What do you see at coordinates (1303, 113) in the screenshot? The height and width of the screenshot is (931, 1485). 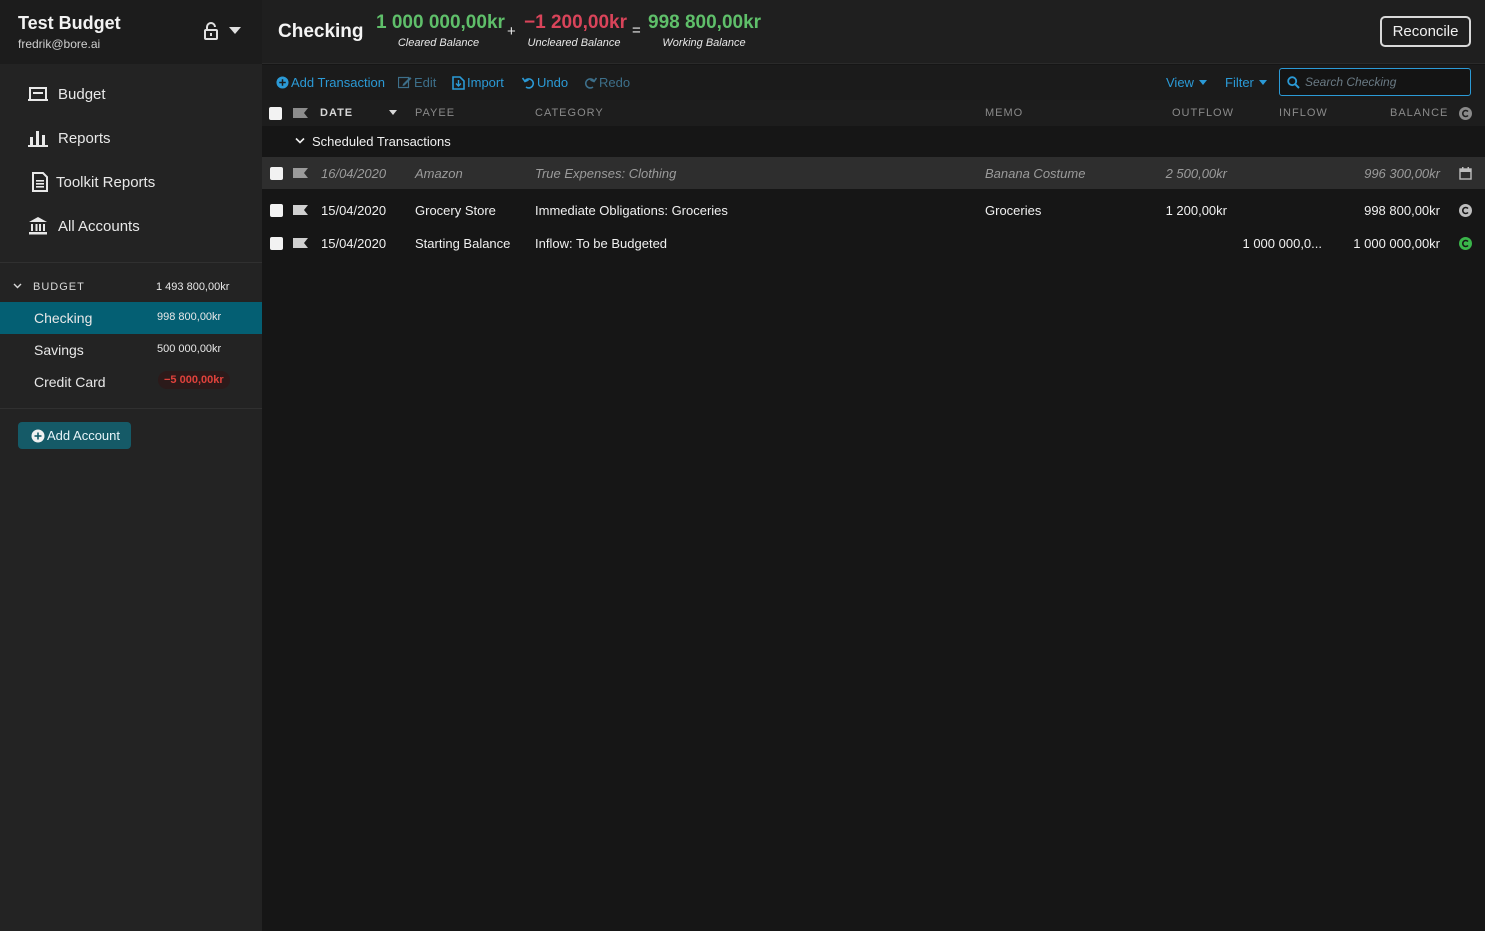 I see `column-inflow: INFLOW` at bounding box center [1303, 113].